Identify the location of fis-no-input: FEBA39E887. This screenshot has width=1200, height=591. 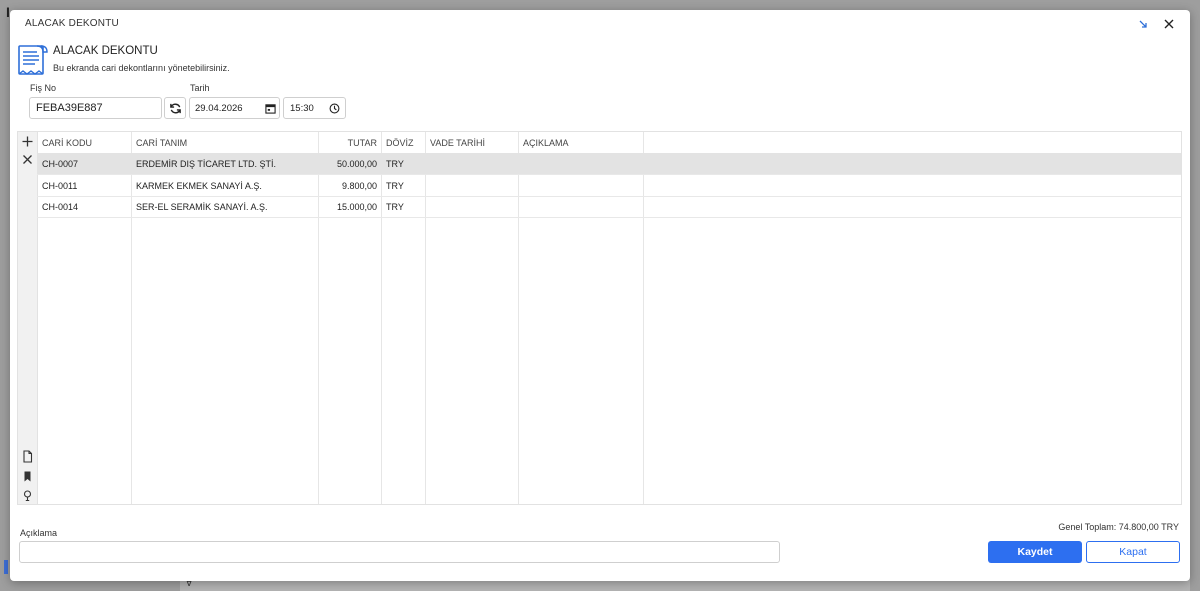
(95, 108).